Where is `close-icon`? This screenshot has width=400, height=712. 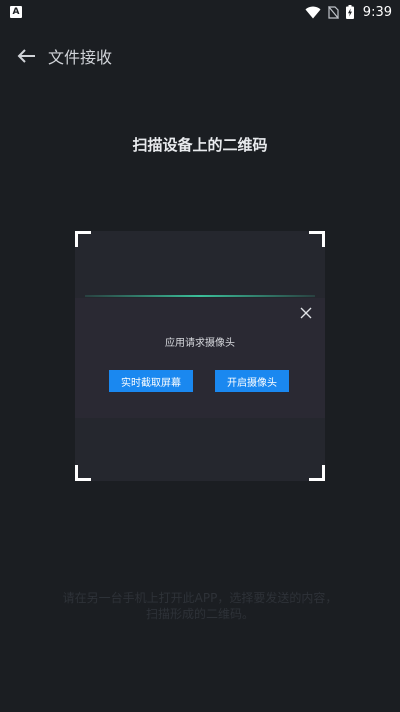 close-icon is located at coordinates (306, 313).